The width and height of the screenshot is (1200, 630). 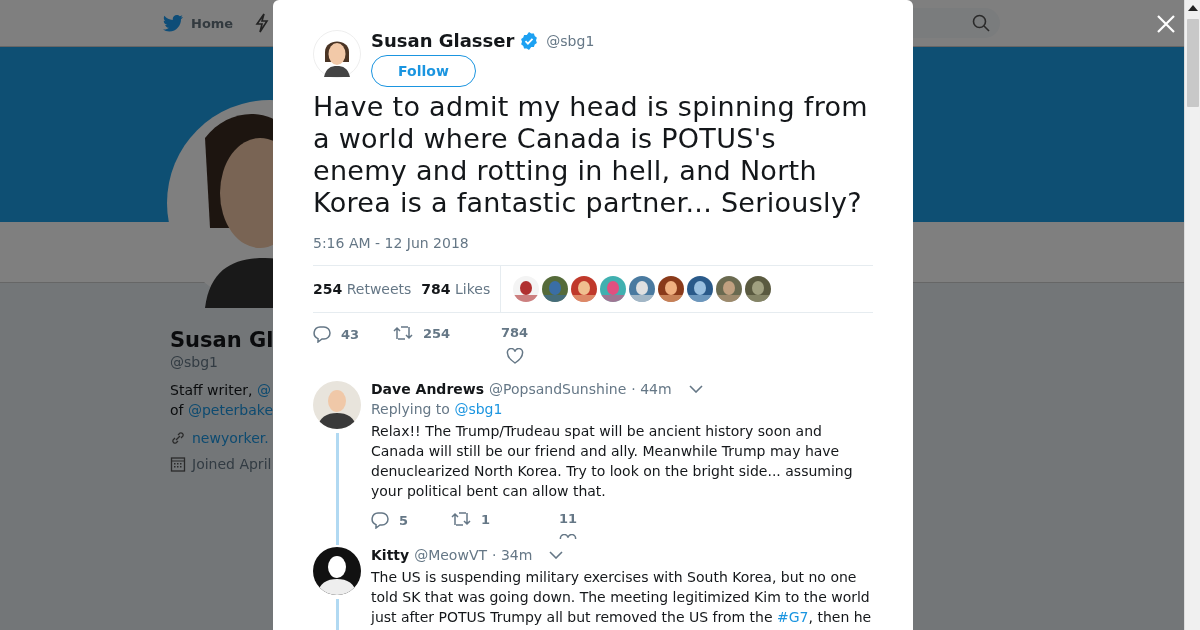 I want to click on reply-text: The US is suspending military exercises with South Korea, but no one told SK that was going down. The meeting legitimized Kim to the world just after POTUS Trumpy all but removed the US from the #G7, then he, so click(x=622, y=597).